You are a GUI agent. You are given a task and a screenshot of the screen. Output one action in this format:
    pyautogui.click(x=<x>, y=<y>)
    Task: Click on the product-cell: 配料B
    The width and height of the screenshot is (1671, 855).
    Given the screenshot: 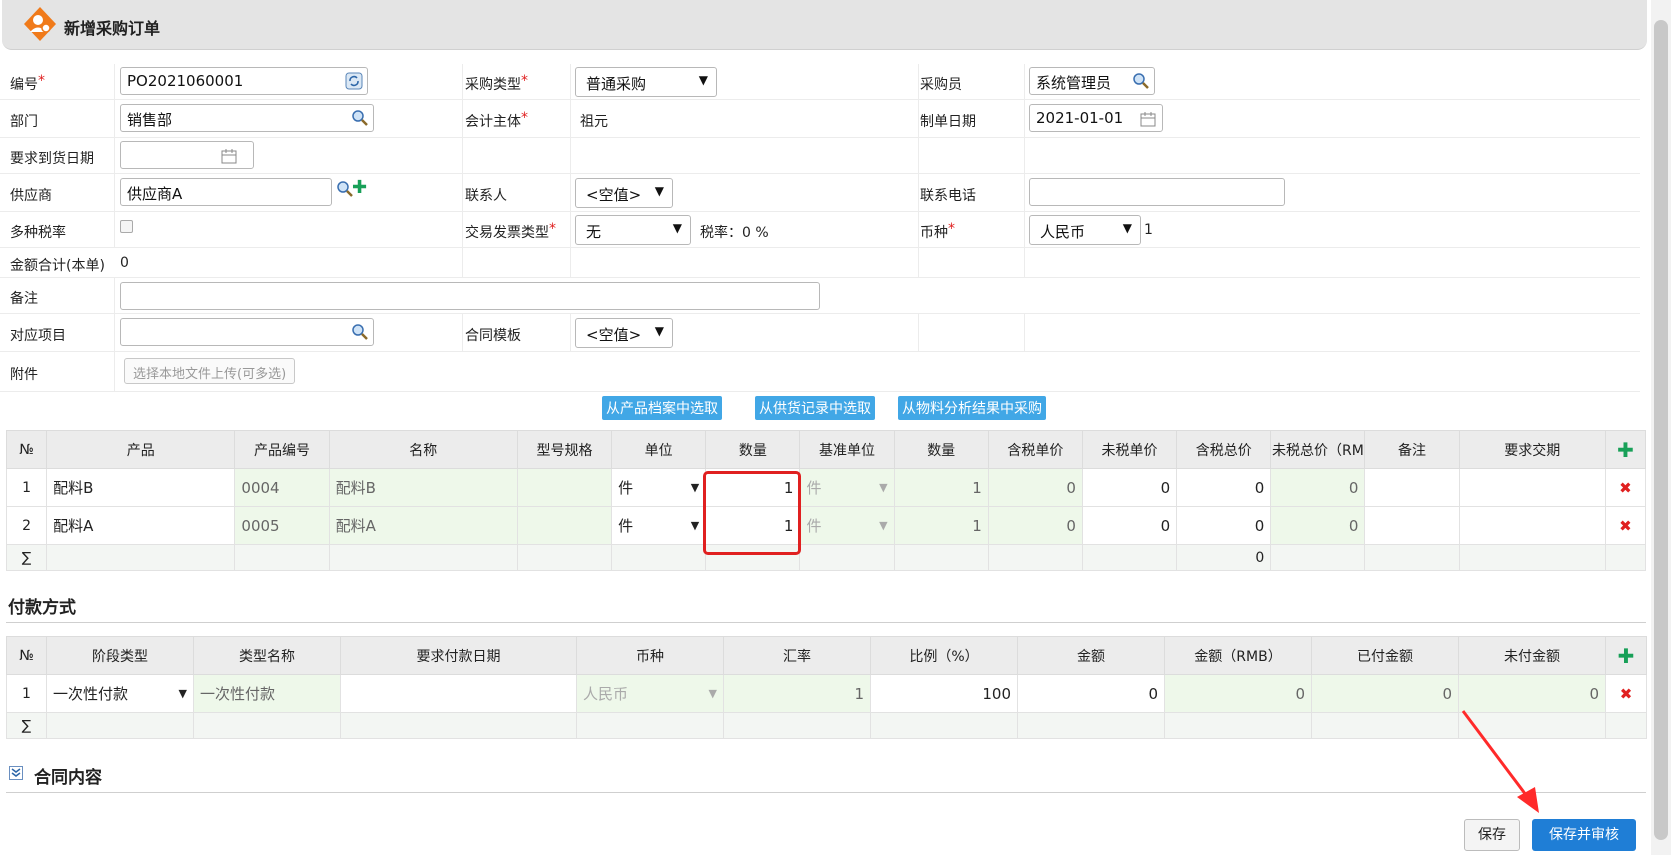 What is the action you would take?
    pyautogui.click(x=141, y=487)
    